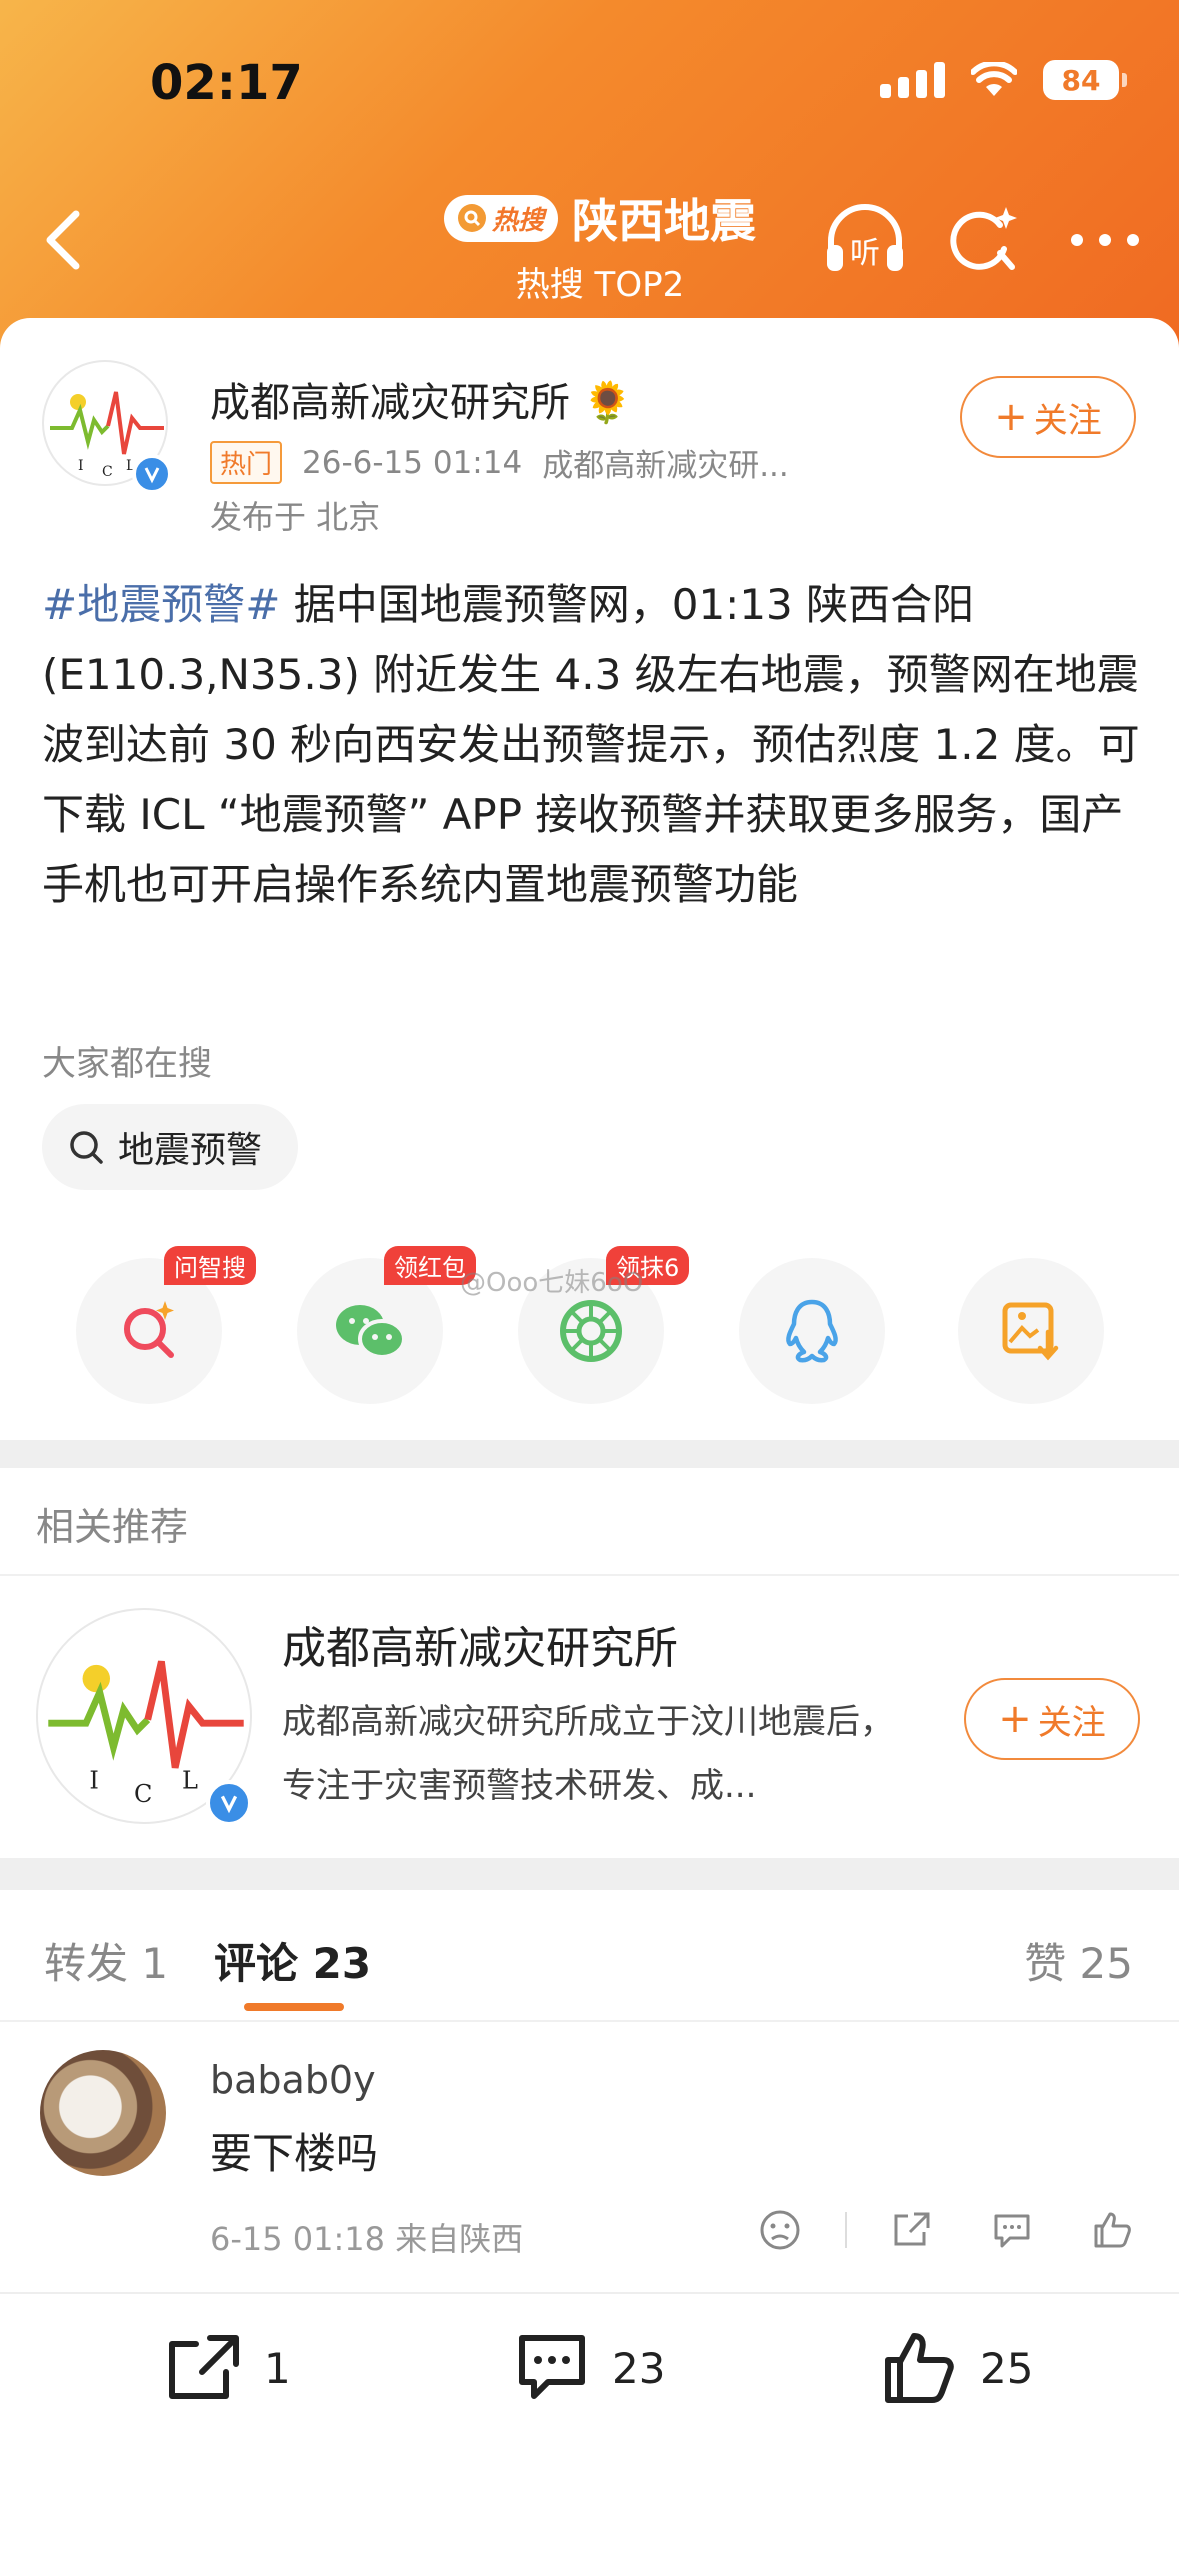  What do you see at coordinates (295, 517) in the screenshot?
I see `post-location: 发布于 北京` at bounding box center [295, 517].